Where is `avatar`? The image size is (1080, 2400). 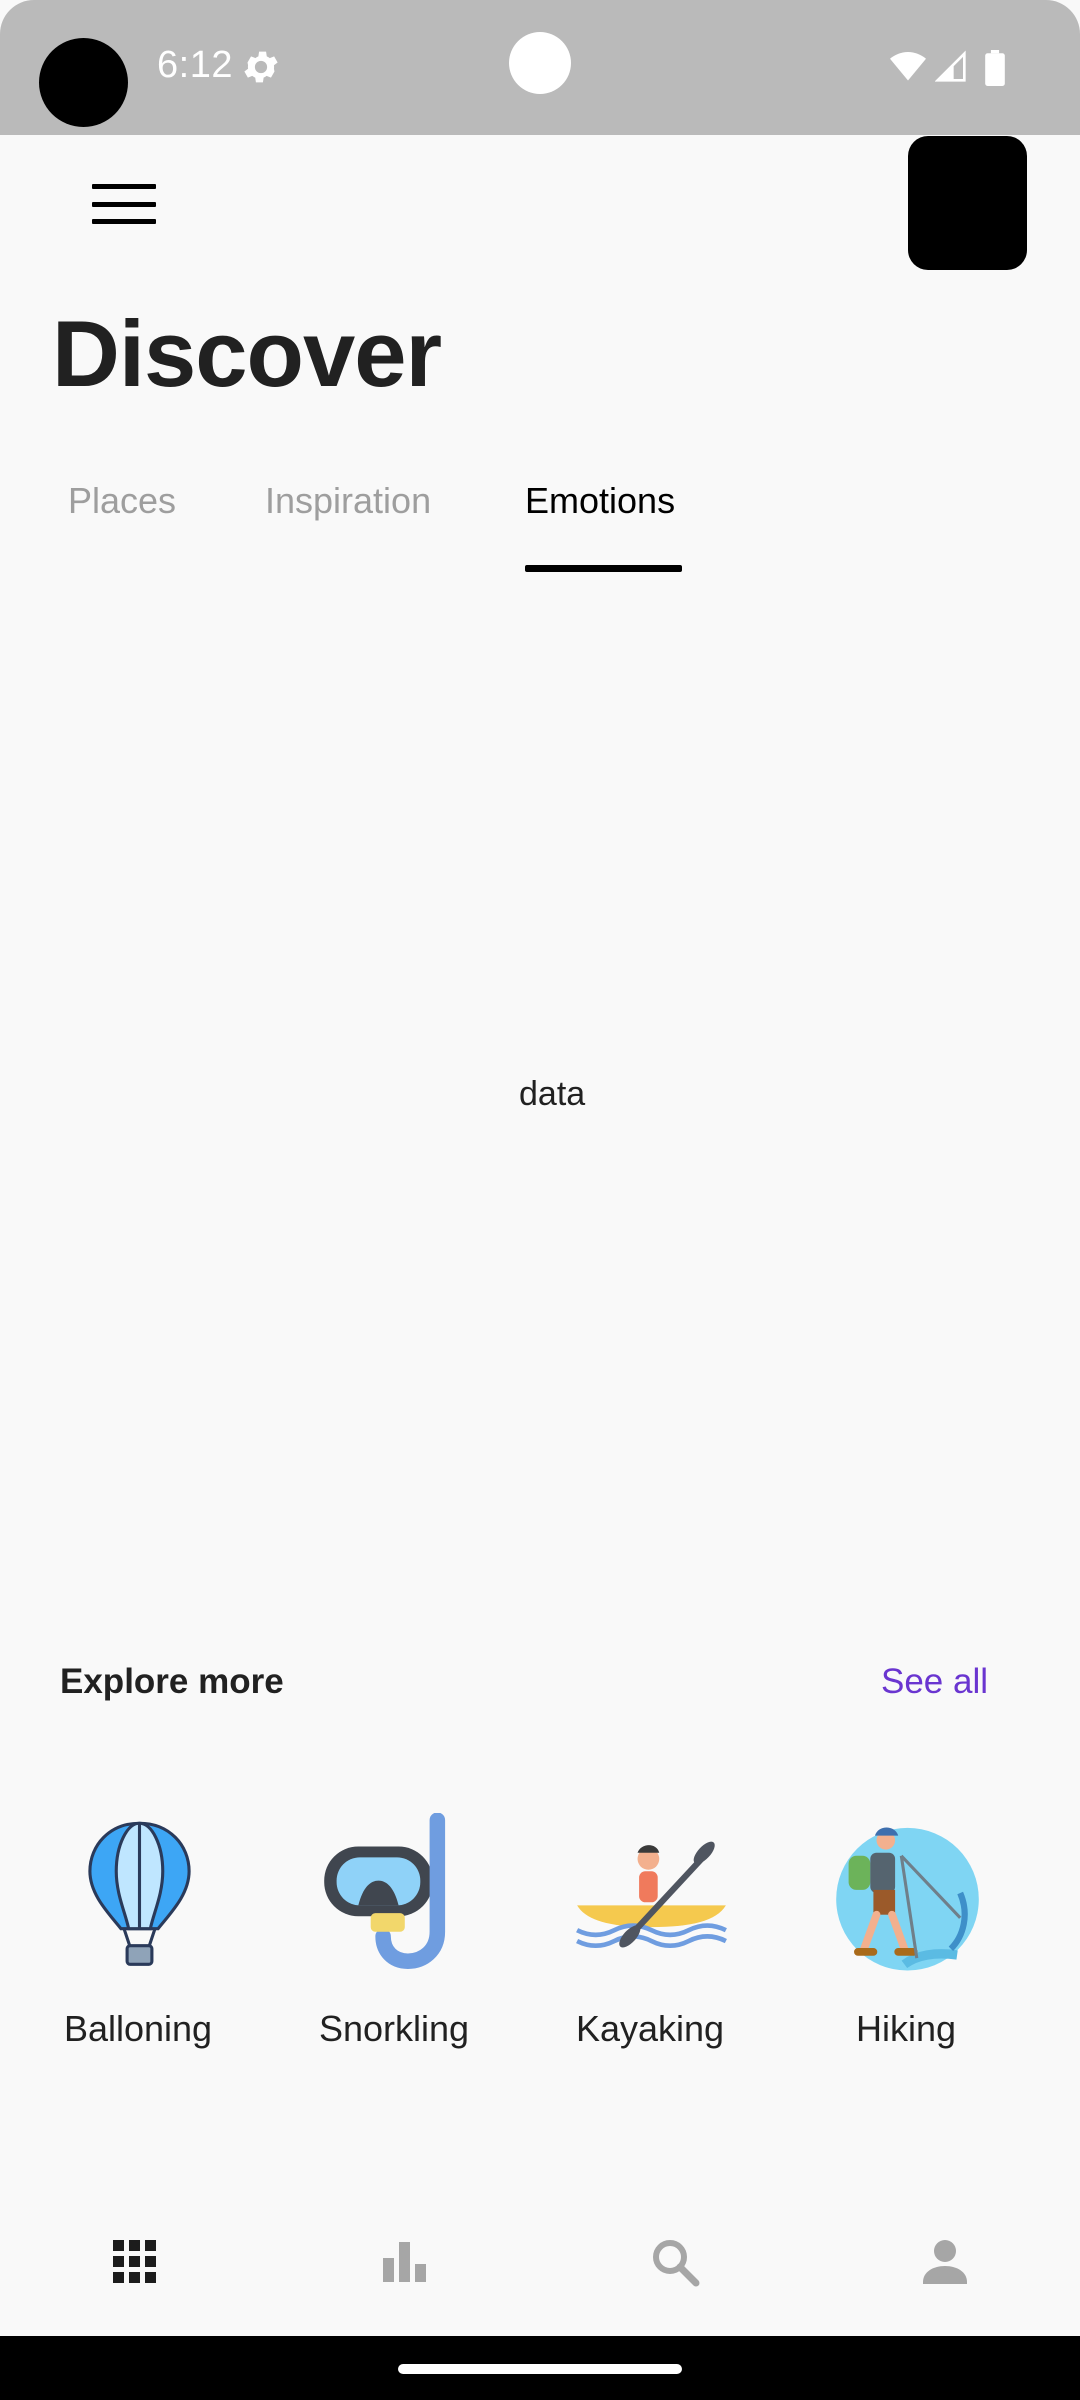
avatar is located at coordinates (967, 203).